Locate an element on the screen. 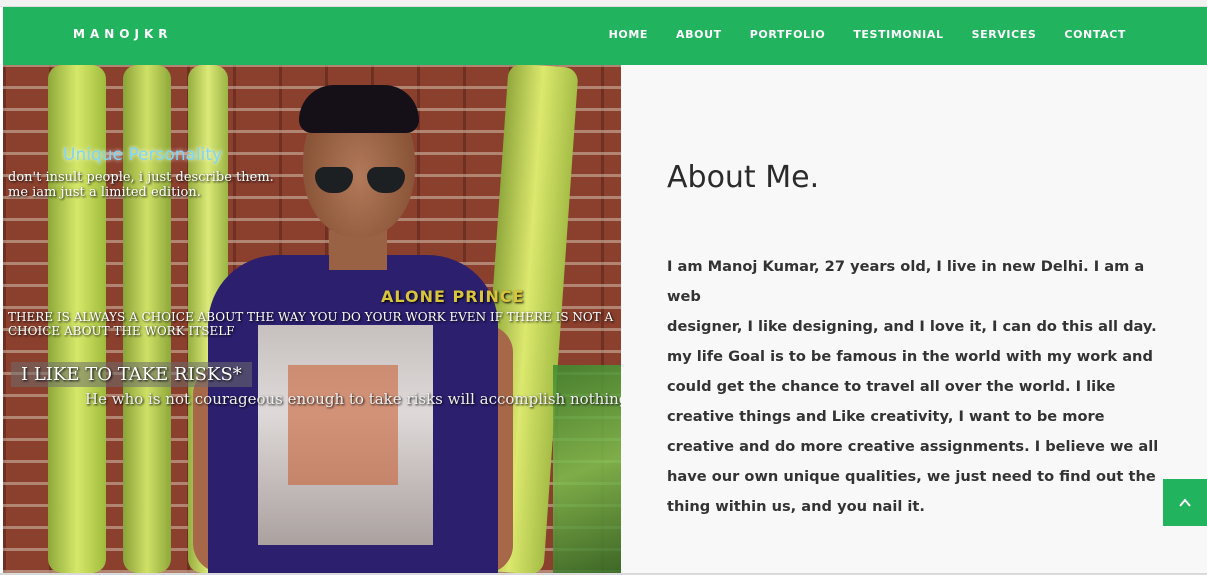  person-hair is located at coordinates (359, 109).